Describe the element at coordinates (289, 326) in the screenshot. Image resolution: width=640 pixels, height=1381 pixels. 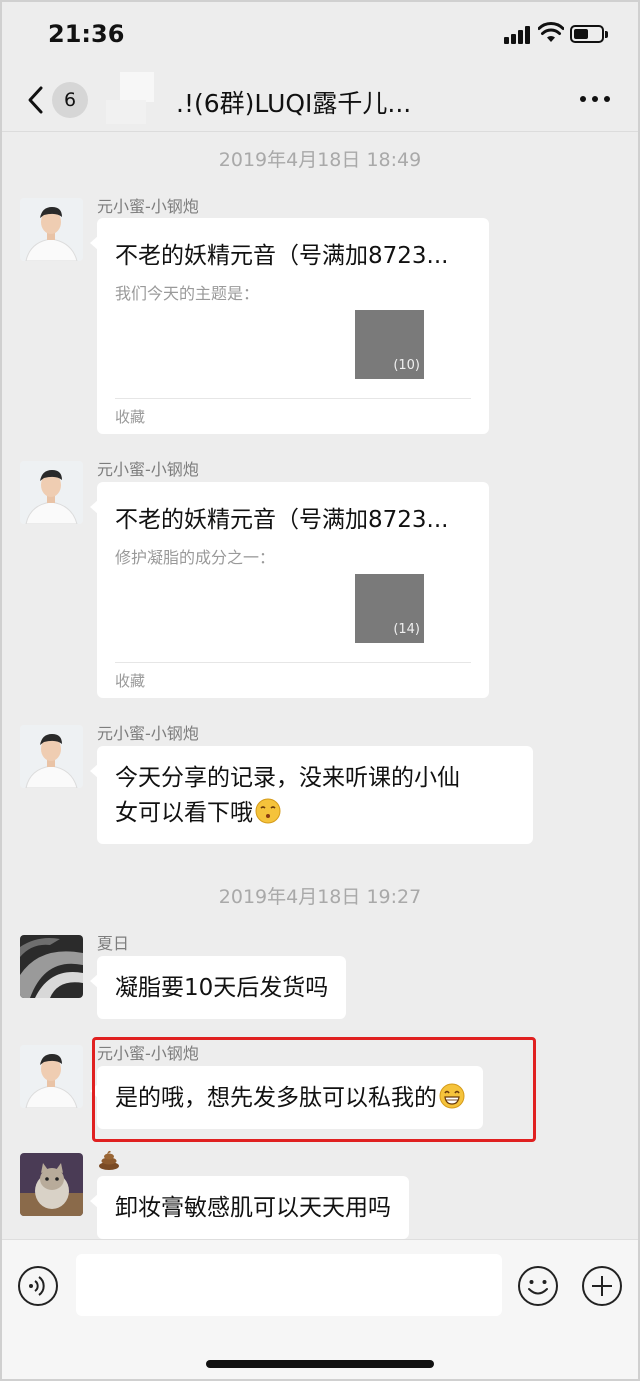
I see `shared-card-message: 不老的妖精元音（号满加8723... 我们今天的主题是： (10) 收藏` at that location.